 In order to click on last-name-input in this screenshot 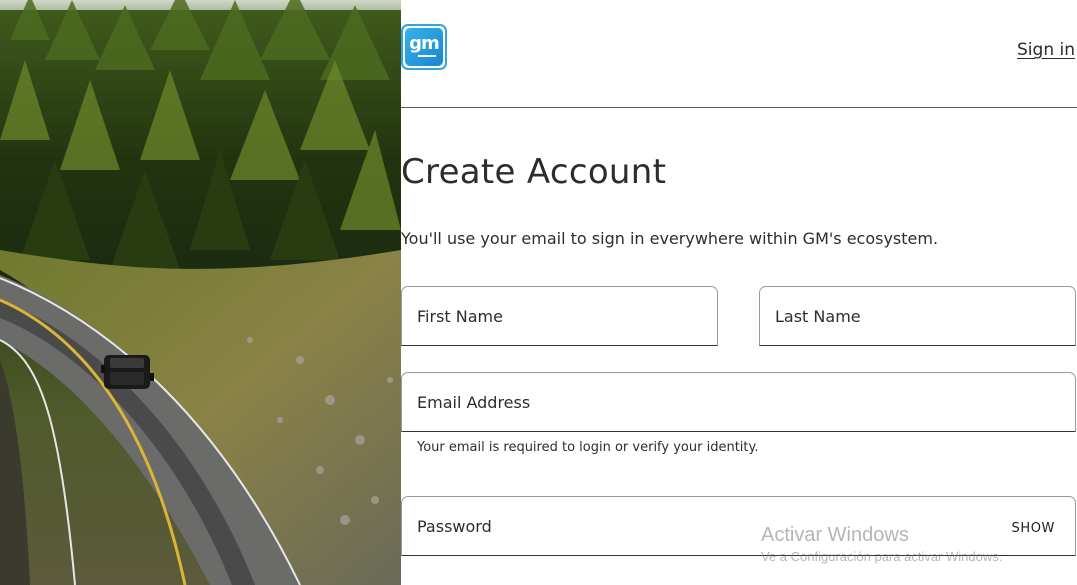, I will do `click(917, 316)`.